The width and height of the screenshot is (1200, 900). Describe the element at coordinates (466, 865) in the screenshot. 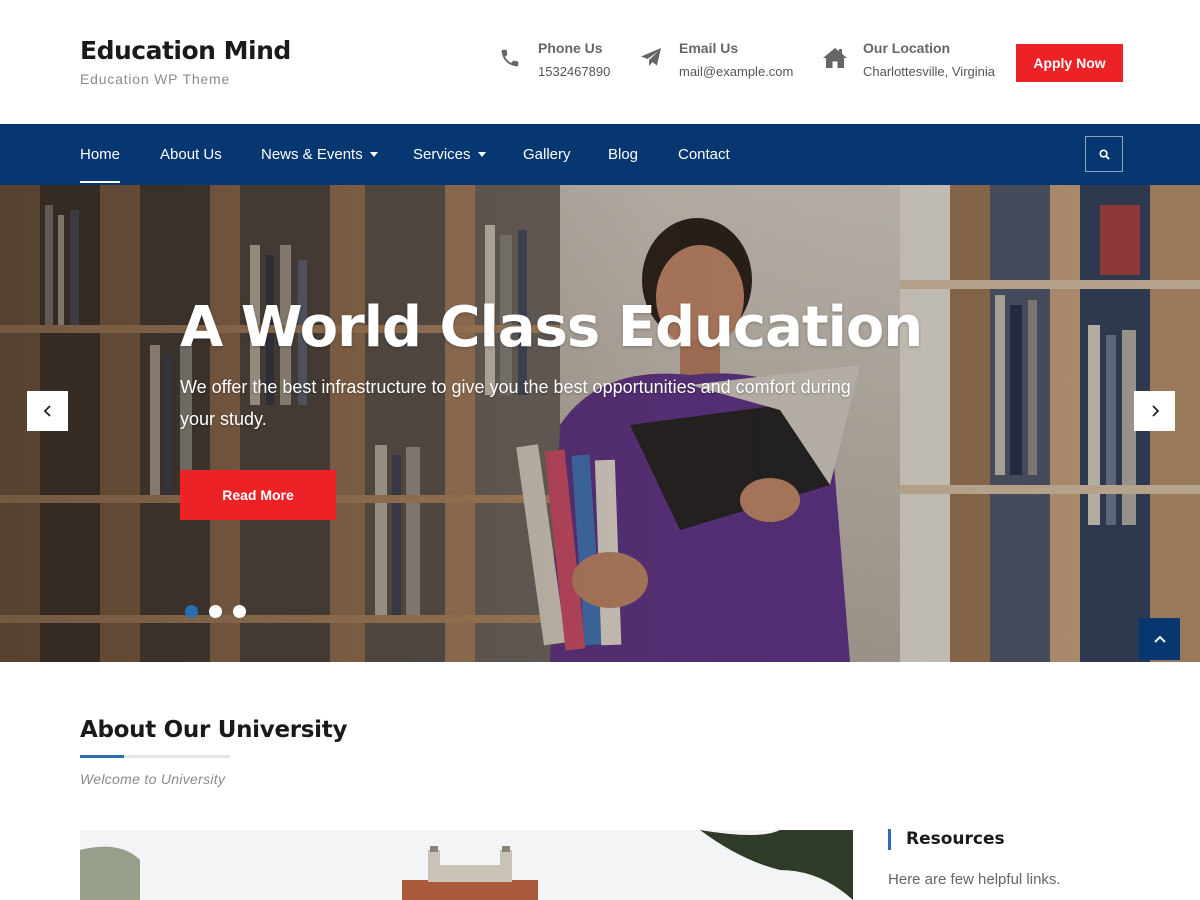

I see `university-image` at that location.